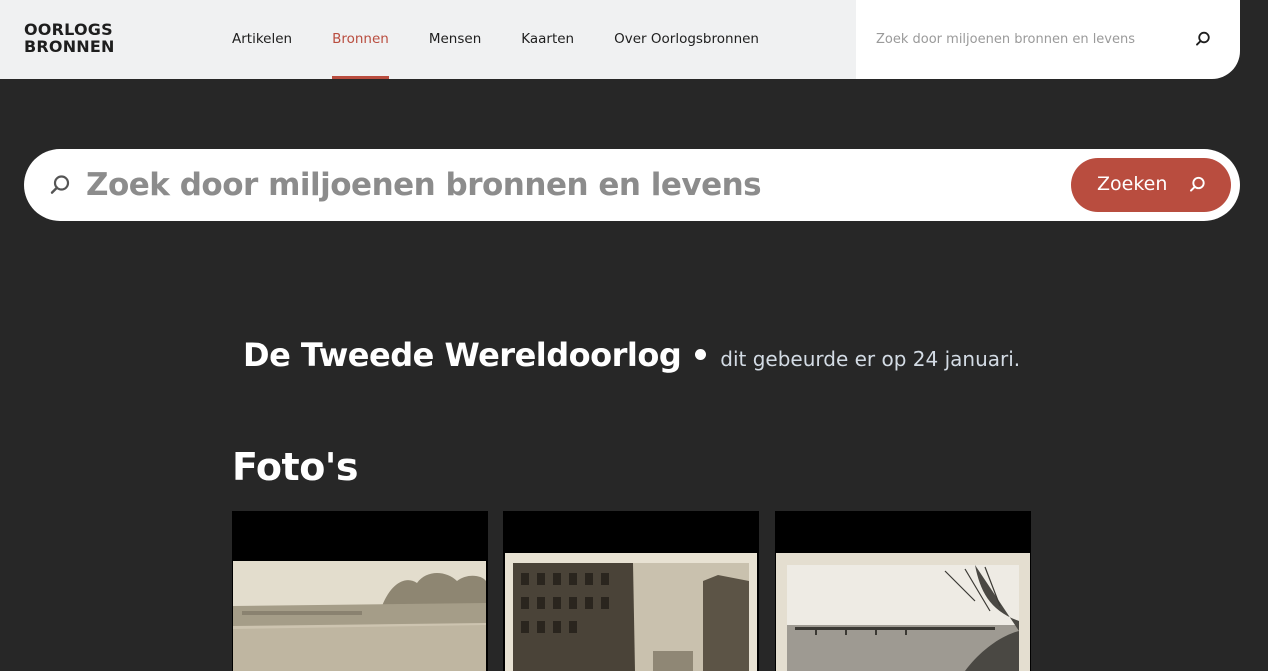  I want to click on landscape-photo, so click(360, 591).